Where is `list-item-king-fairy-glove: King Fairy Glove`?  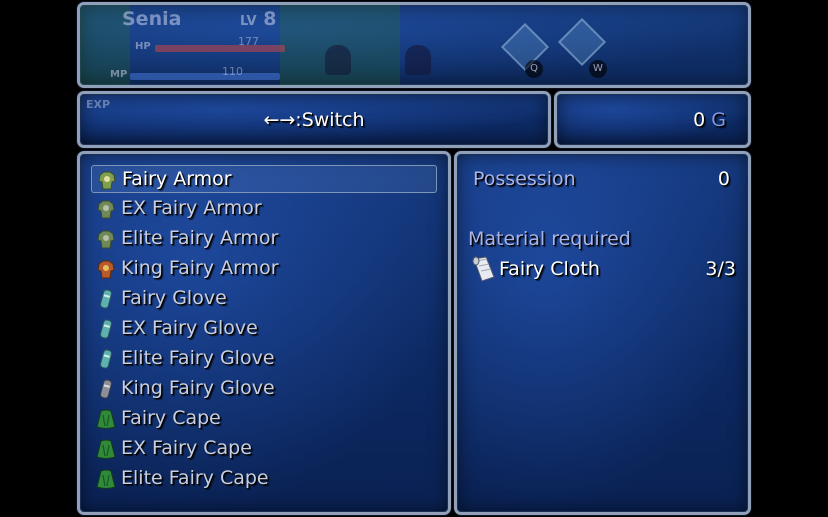 list-item-king-fairy-glove: King Fairy Glove is located at coordinates (264, 389).